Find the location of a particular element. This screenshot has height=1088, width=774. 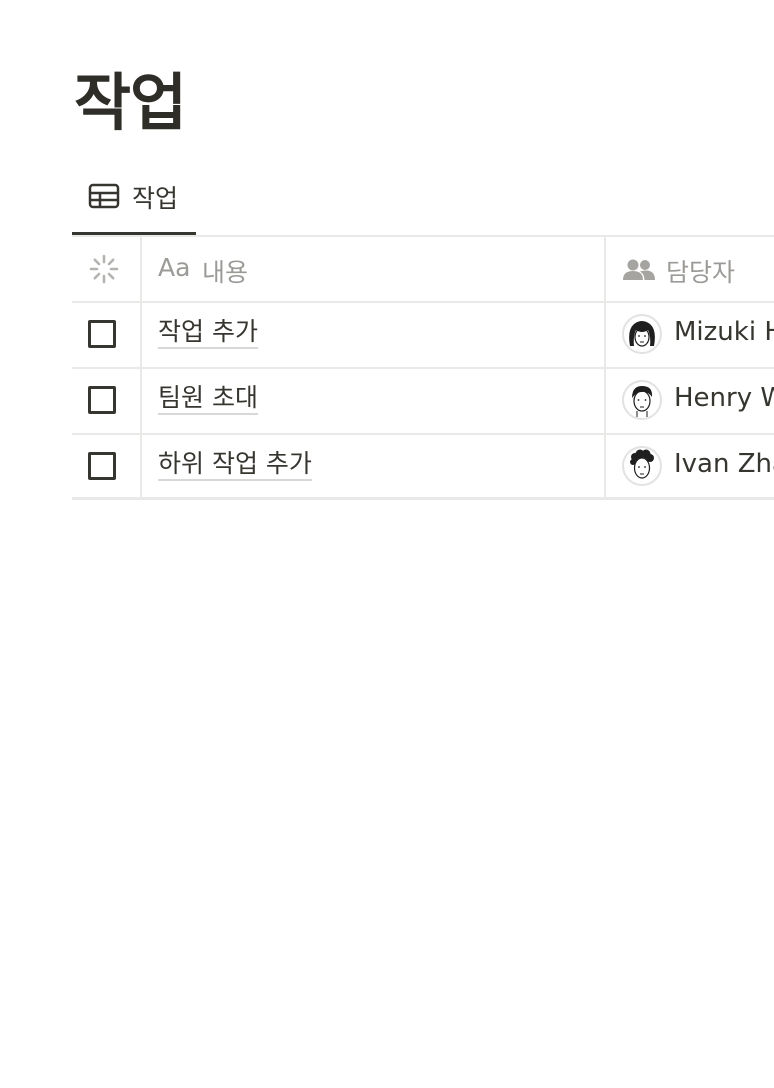

name-column-label: 내용 is located at coordinates (225, 272).